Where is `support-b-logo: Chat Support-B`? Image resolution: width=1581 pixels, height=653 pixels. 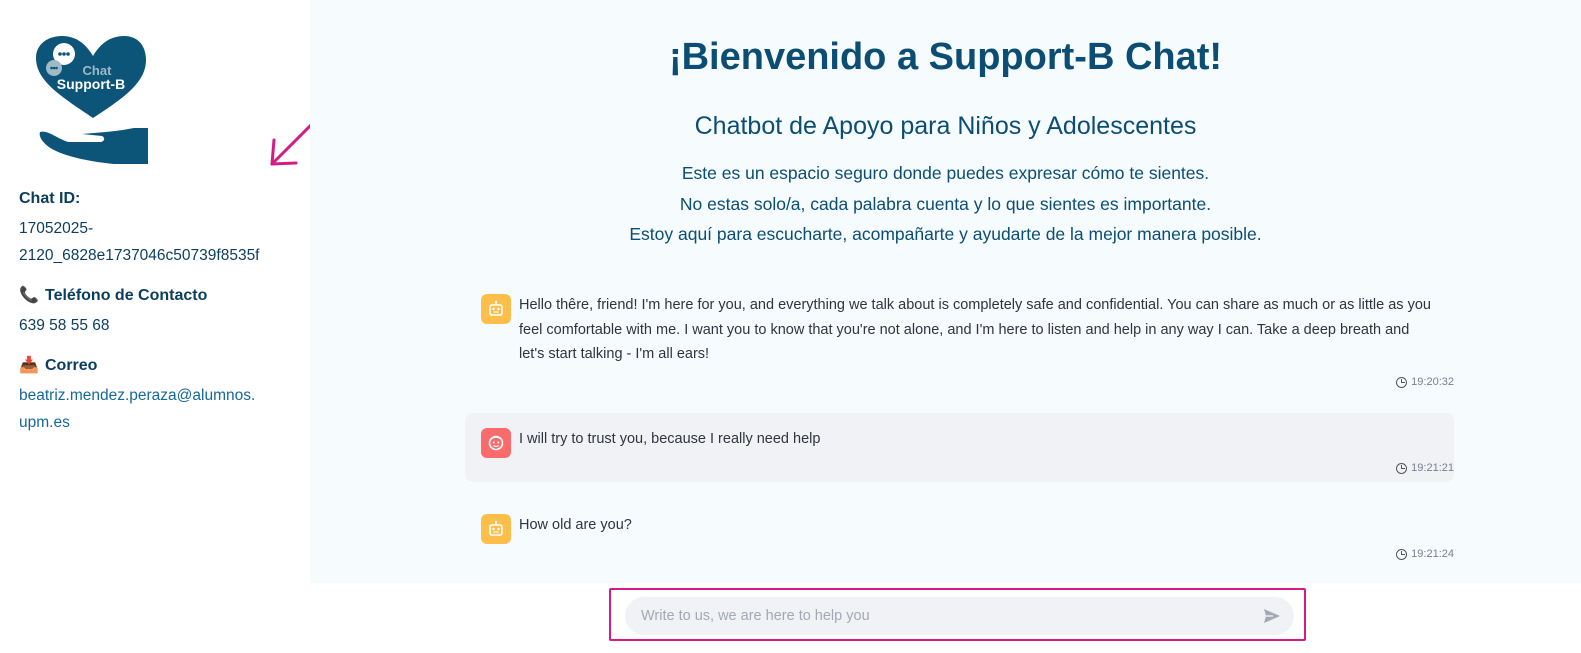
support-b-logo: Chat Support-B is located at coordinates (92, 100).